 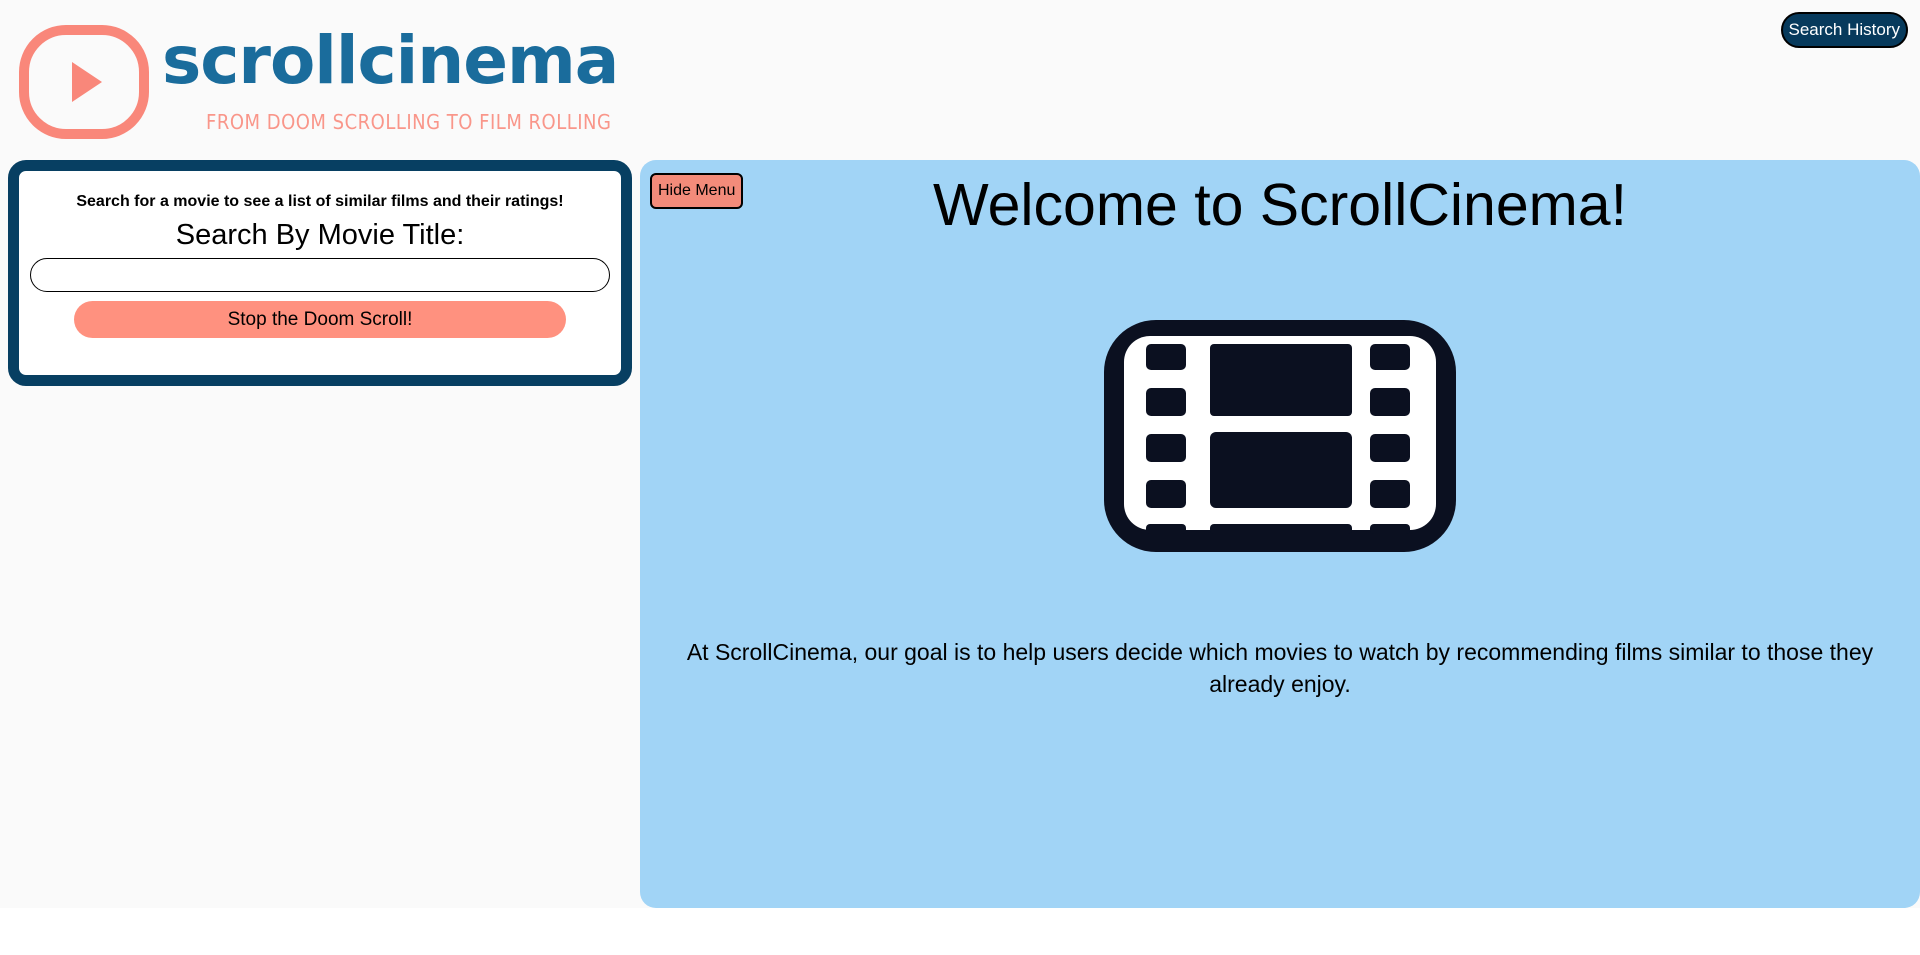 What do you see at coordinates (1844, 30) in the screenshot?
I see `search-history-button: Search History` at bounding box center [1844, 30].